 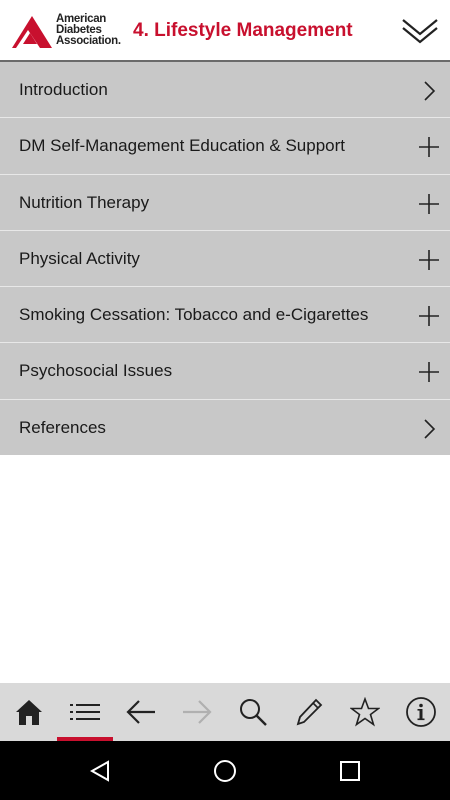 What do you see at coordinates (225, 371) in the screenshot?
I see `section-item-psychosocial: Psychosocial Issues` at bounding box center [225, 371].